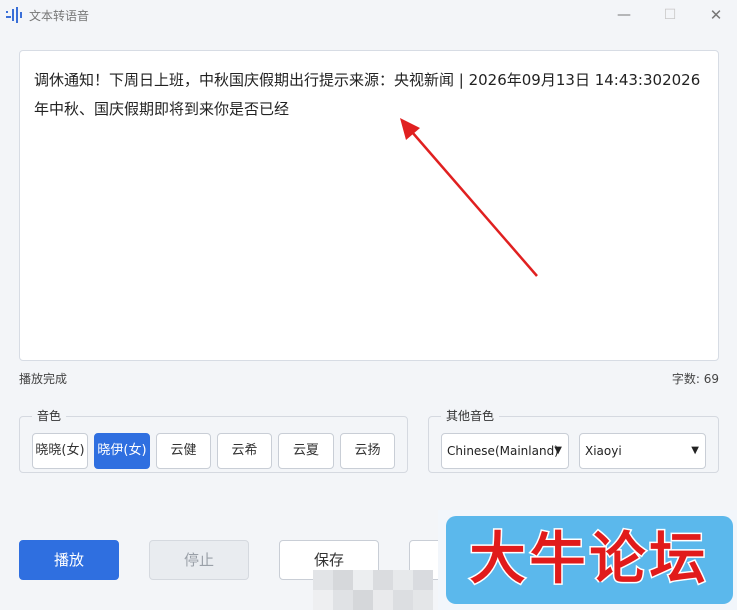 The width and height of the screenshot is (737, 610). Describe the element at coordinates (69, 560) in the screenshot. I see `play-button: 播放` at that location.